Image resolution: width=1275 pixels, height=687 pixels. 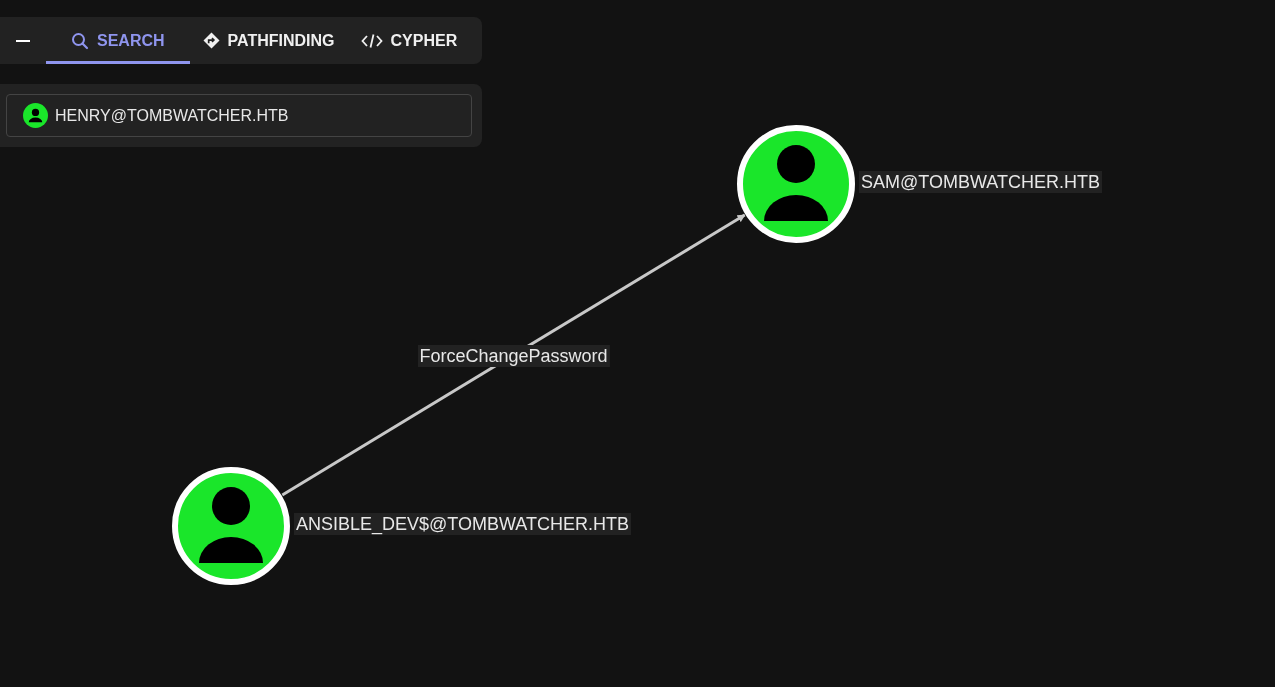 I want to click on code-icon, so click(x=371, y=40).